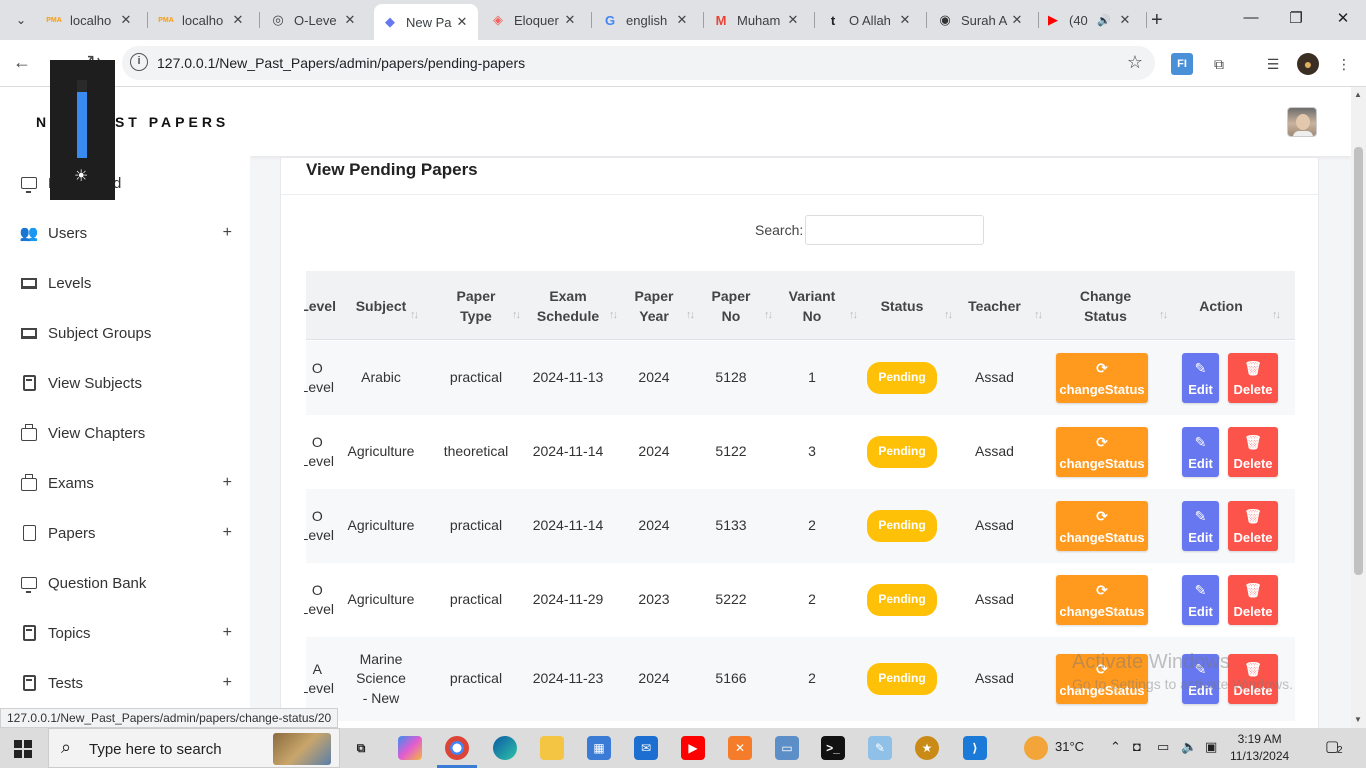  Describe the element at coordinates (1259, 748) in the screenshot. I see `system-clock: 3:19 AM 11/13/2024` at that location.